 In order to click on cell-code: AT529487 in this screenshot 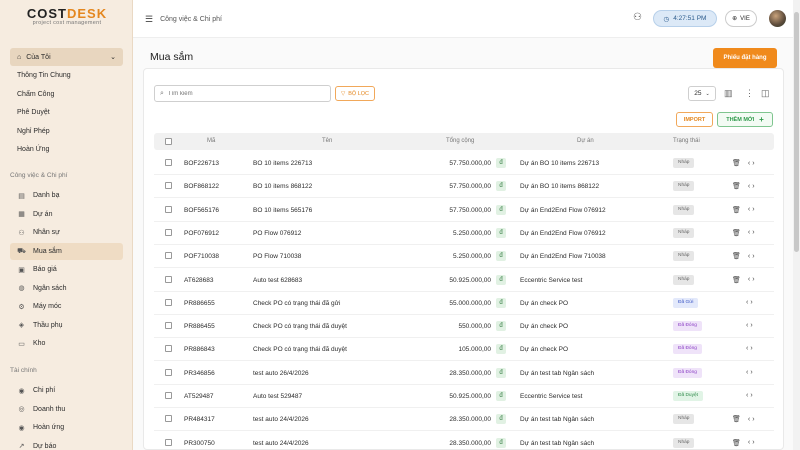, I will do `click(199, 396)`.